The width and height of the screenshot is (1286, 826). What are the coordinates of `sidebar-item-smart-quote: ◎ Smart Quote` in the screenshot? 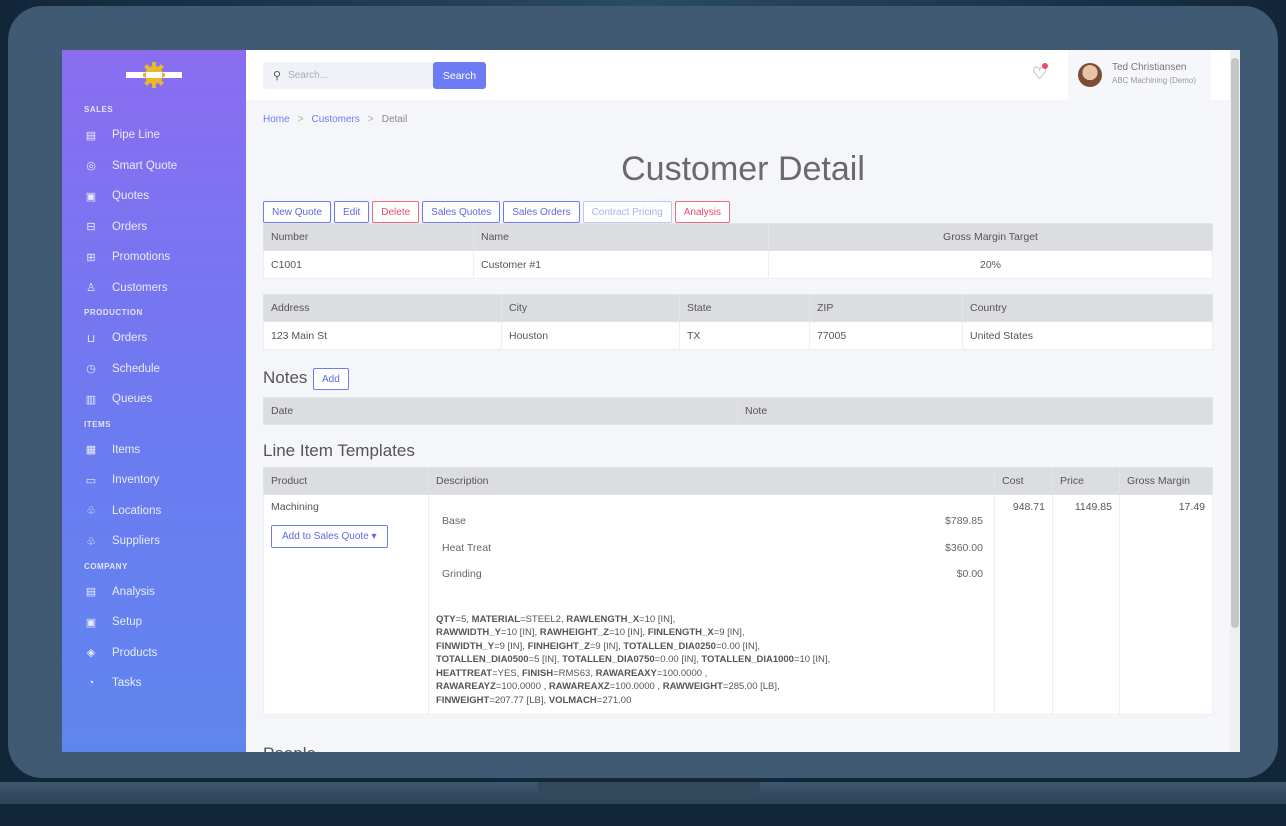 It's located at (154, 166).